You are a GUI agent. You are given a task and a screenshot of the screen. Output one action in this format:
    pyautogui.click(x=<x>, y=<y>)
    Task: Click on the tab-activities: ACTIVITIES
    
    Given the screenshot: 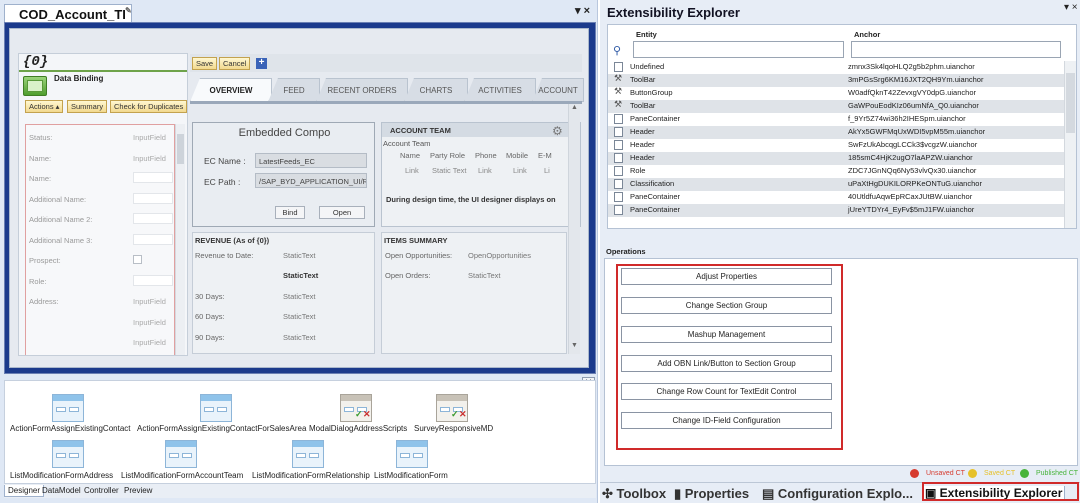 What is the action you would take?
    pyautogui.click(x=500, y=90)
    